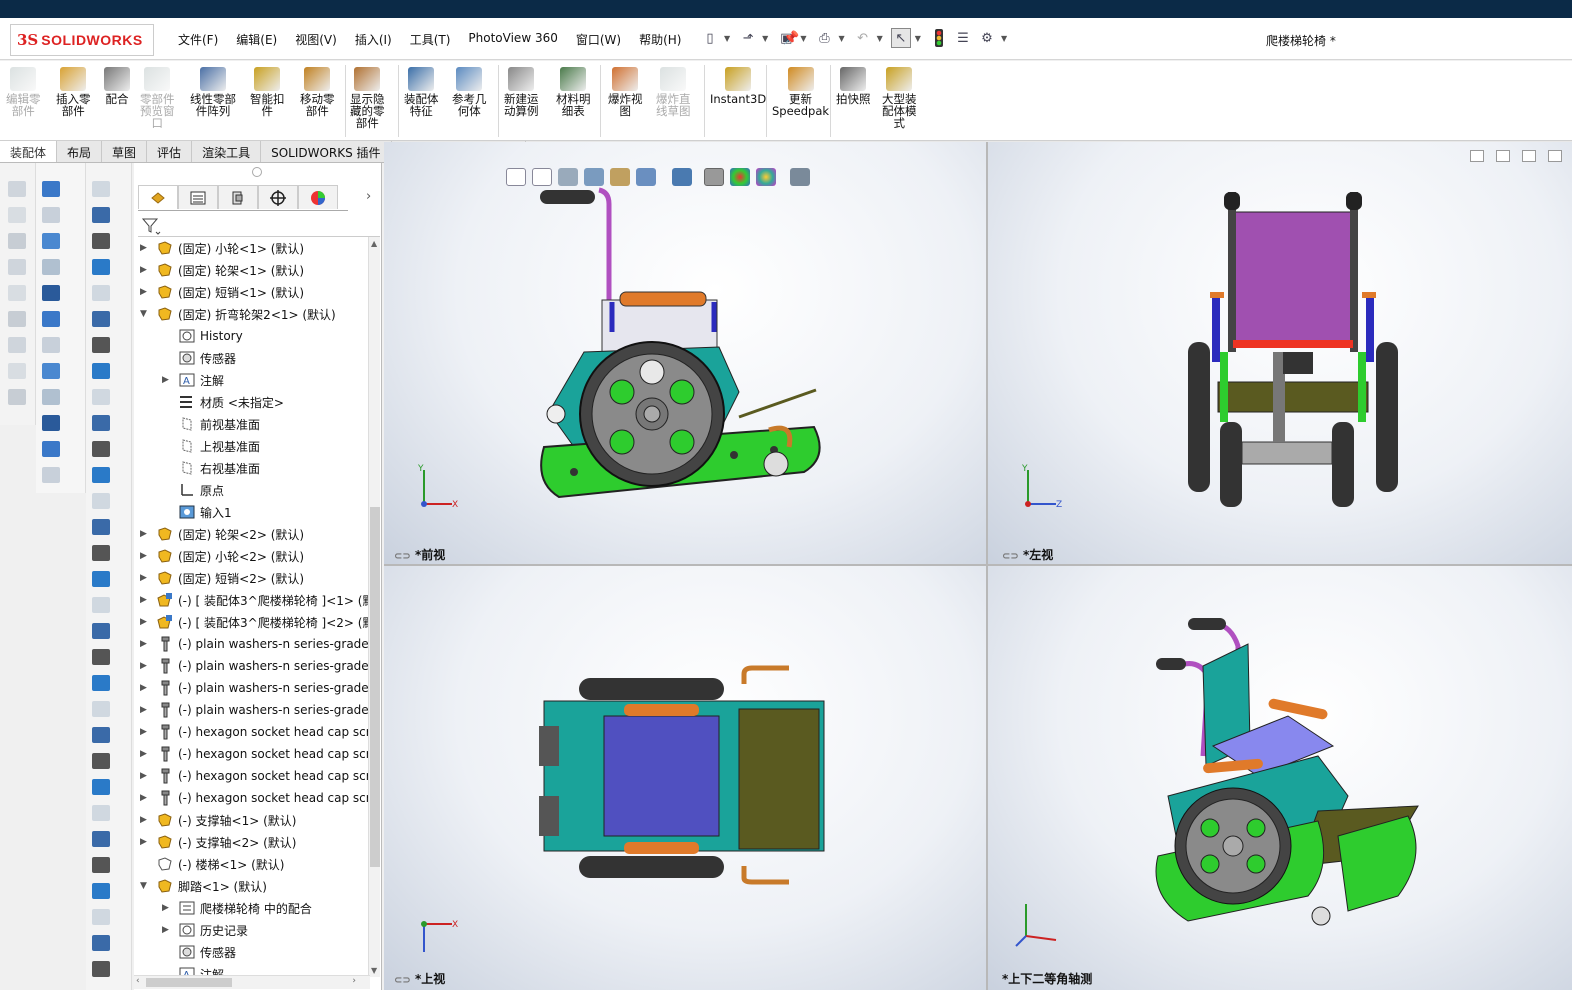  I want to click on filter-funnel-icon, so click(152, 226).